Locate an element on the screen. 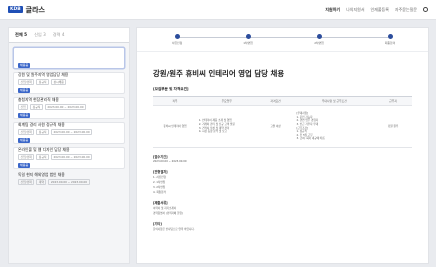 The height and width of the screenshot is (267, 436). table-header: 직무 주요업무 자격요건 우대사항 및 근무조건 근무지 is located at coordinates (282, 101).